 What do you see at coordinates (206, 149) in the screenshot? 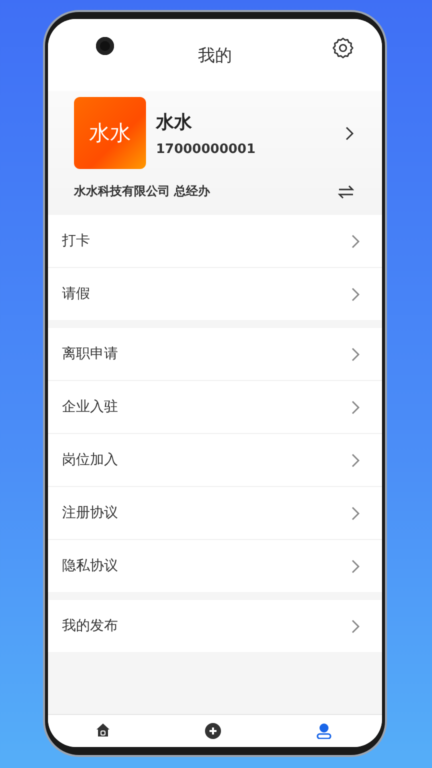
I see `phone-number: 17000000001` at bounding box center [206, 149].